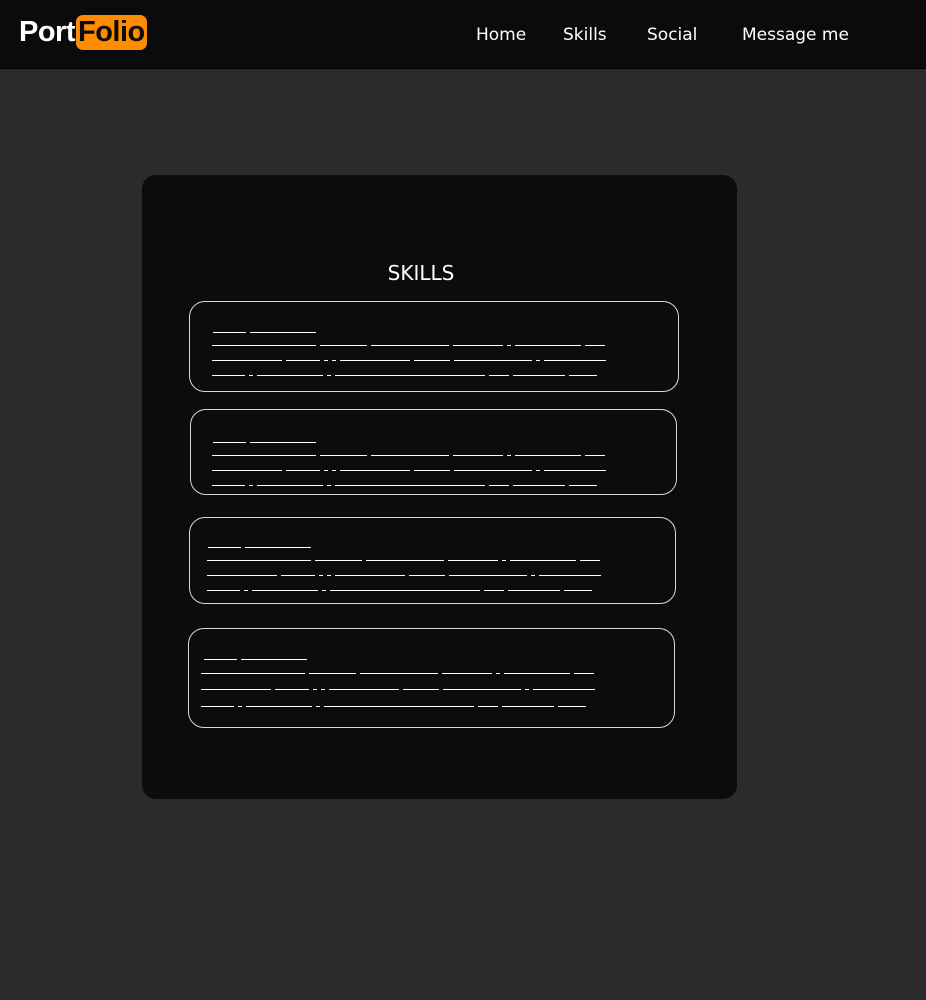 The width and height of the screenshot is (926, 1000). What do you see at coordinates (111, 32) in the screenshot?
I see `logo-text-folio: Folio` at bounding box center [111, 32].